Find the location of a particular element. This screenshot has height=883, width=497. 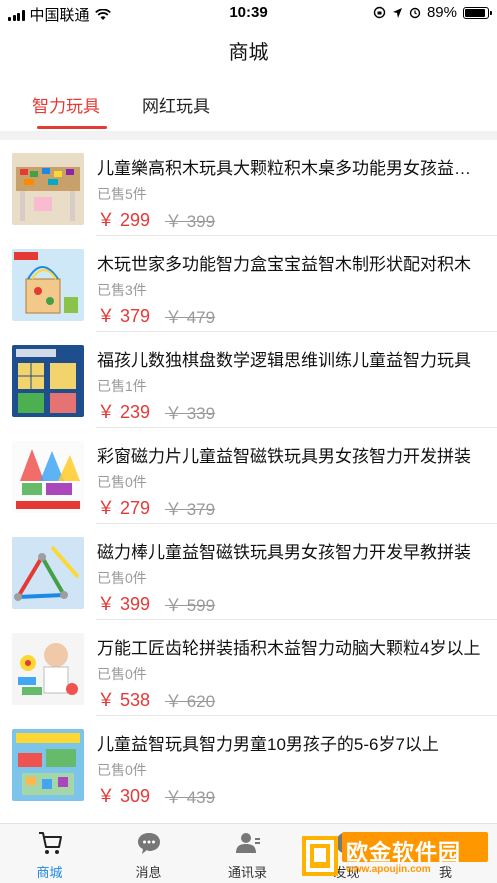

original-price: ￥ 399 is located at coordinates (190, 221).